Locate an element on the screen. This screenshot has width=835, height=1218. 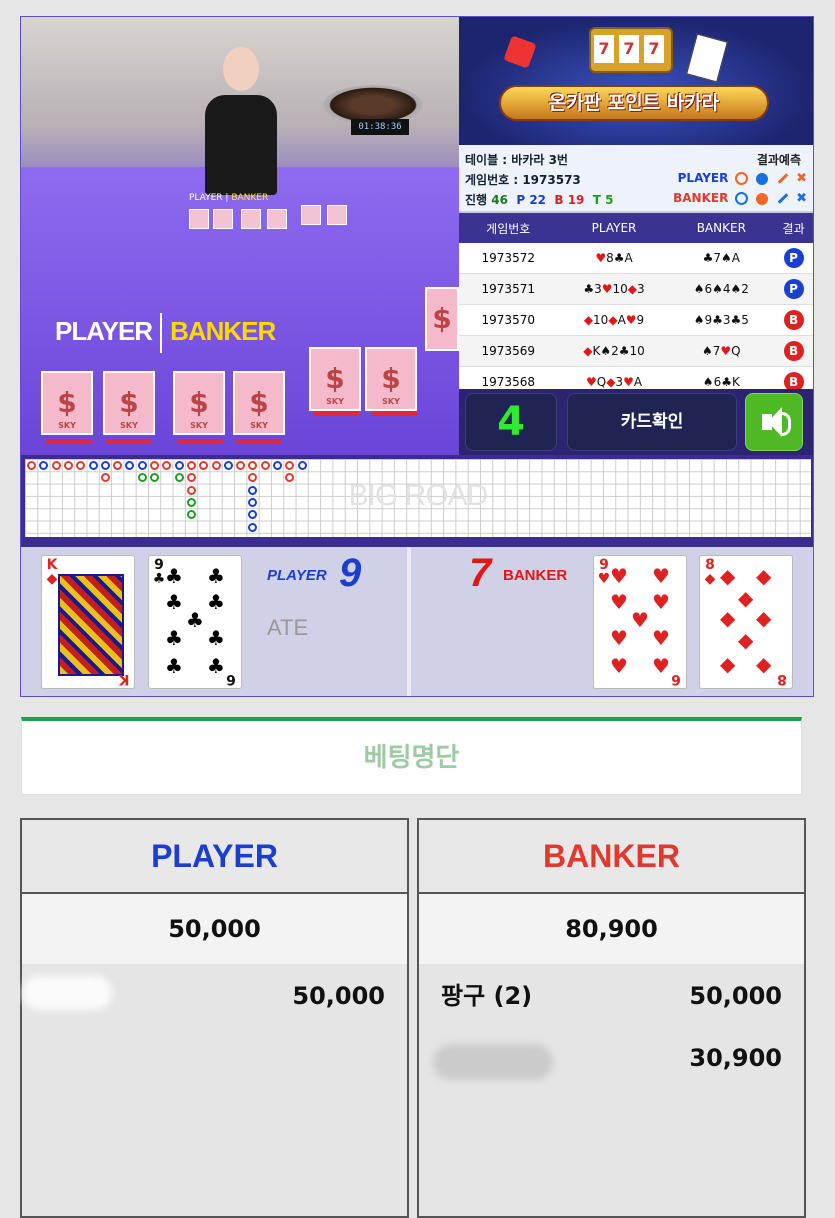
history-row: 1973570 ◆10◆A♥9 ♠9♣3♣5 B is located at coordinates (636, 320).